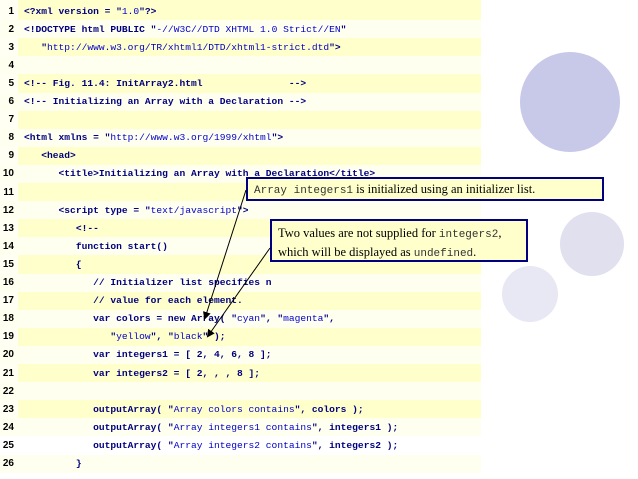 The image size is (638, 479). I want to click on code-line: 1 <?xml version = "1.0"?>, so click(240, 11).